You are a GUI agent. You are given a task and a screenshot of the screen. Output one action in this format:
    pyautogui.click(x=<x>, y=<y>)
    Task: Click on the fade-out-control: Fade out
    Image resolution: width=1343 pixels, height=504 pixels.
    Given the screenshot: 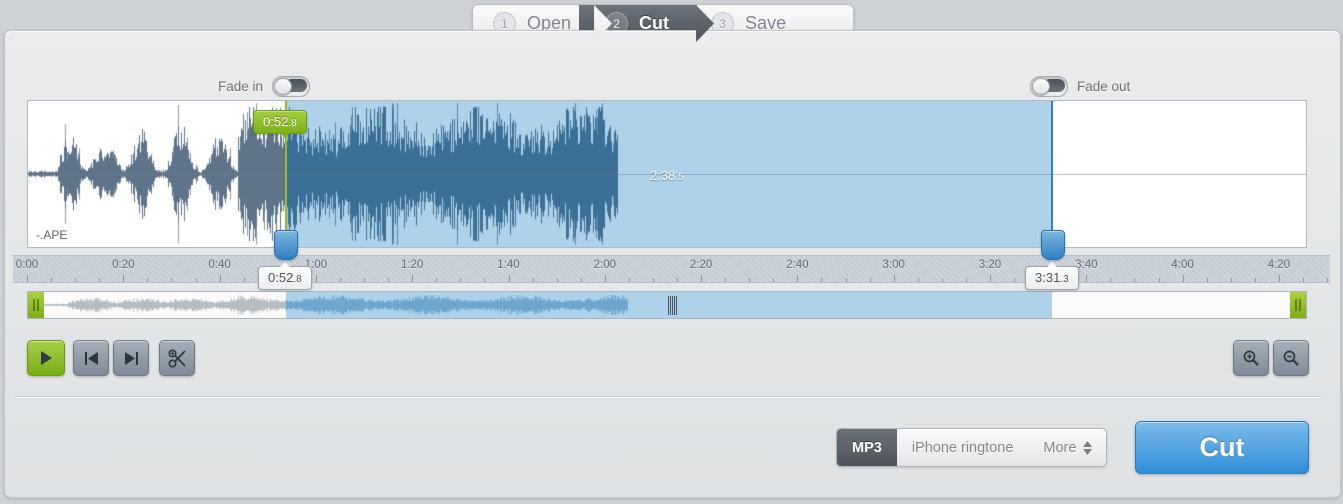 What is the action you would take?
    pyautogui.click(x=1080, y=86)
    